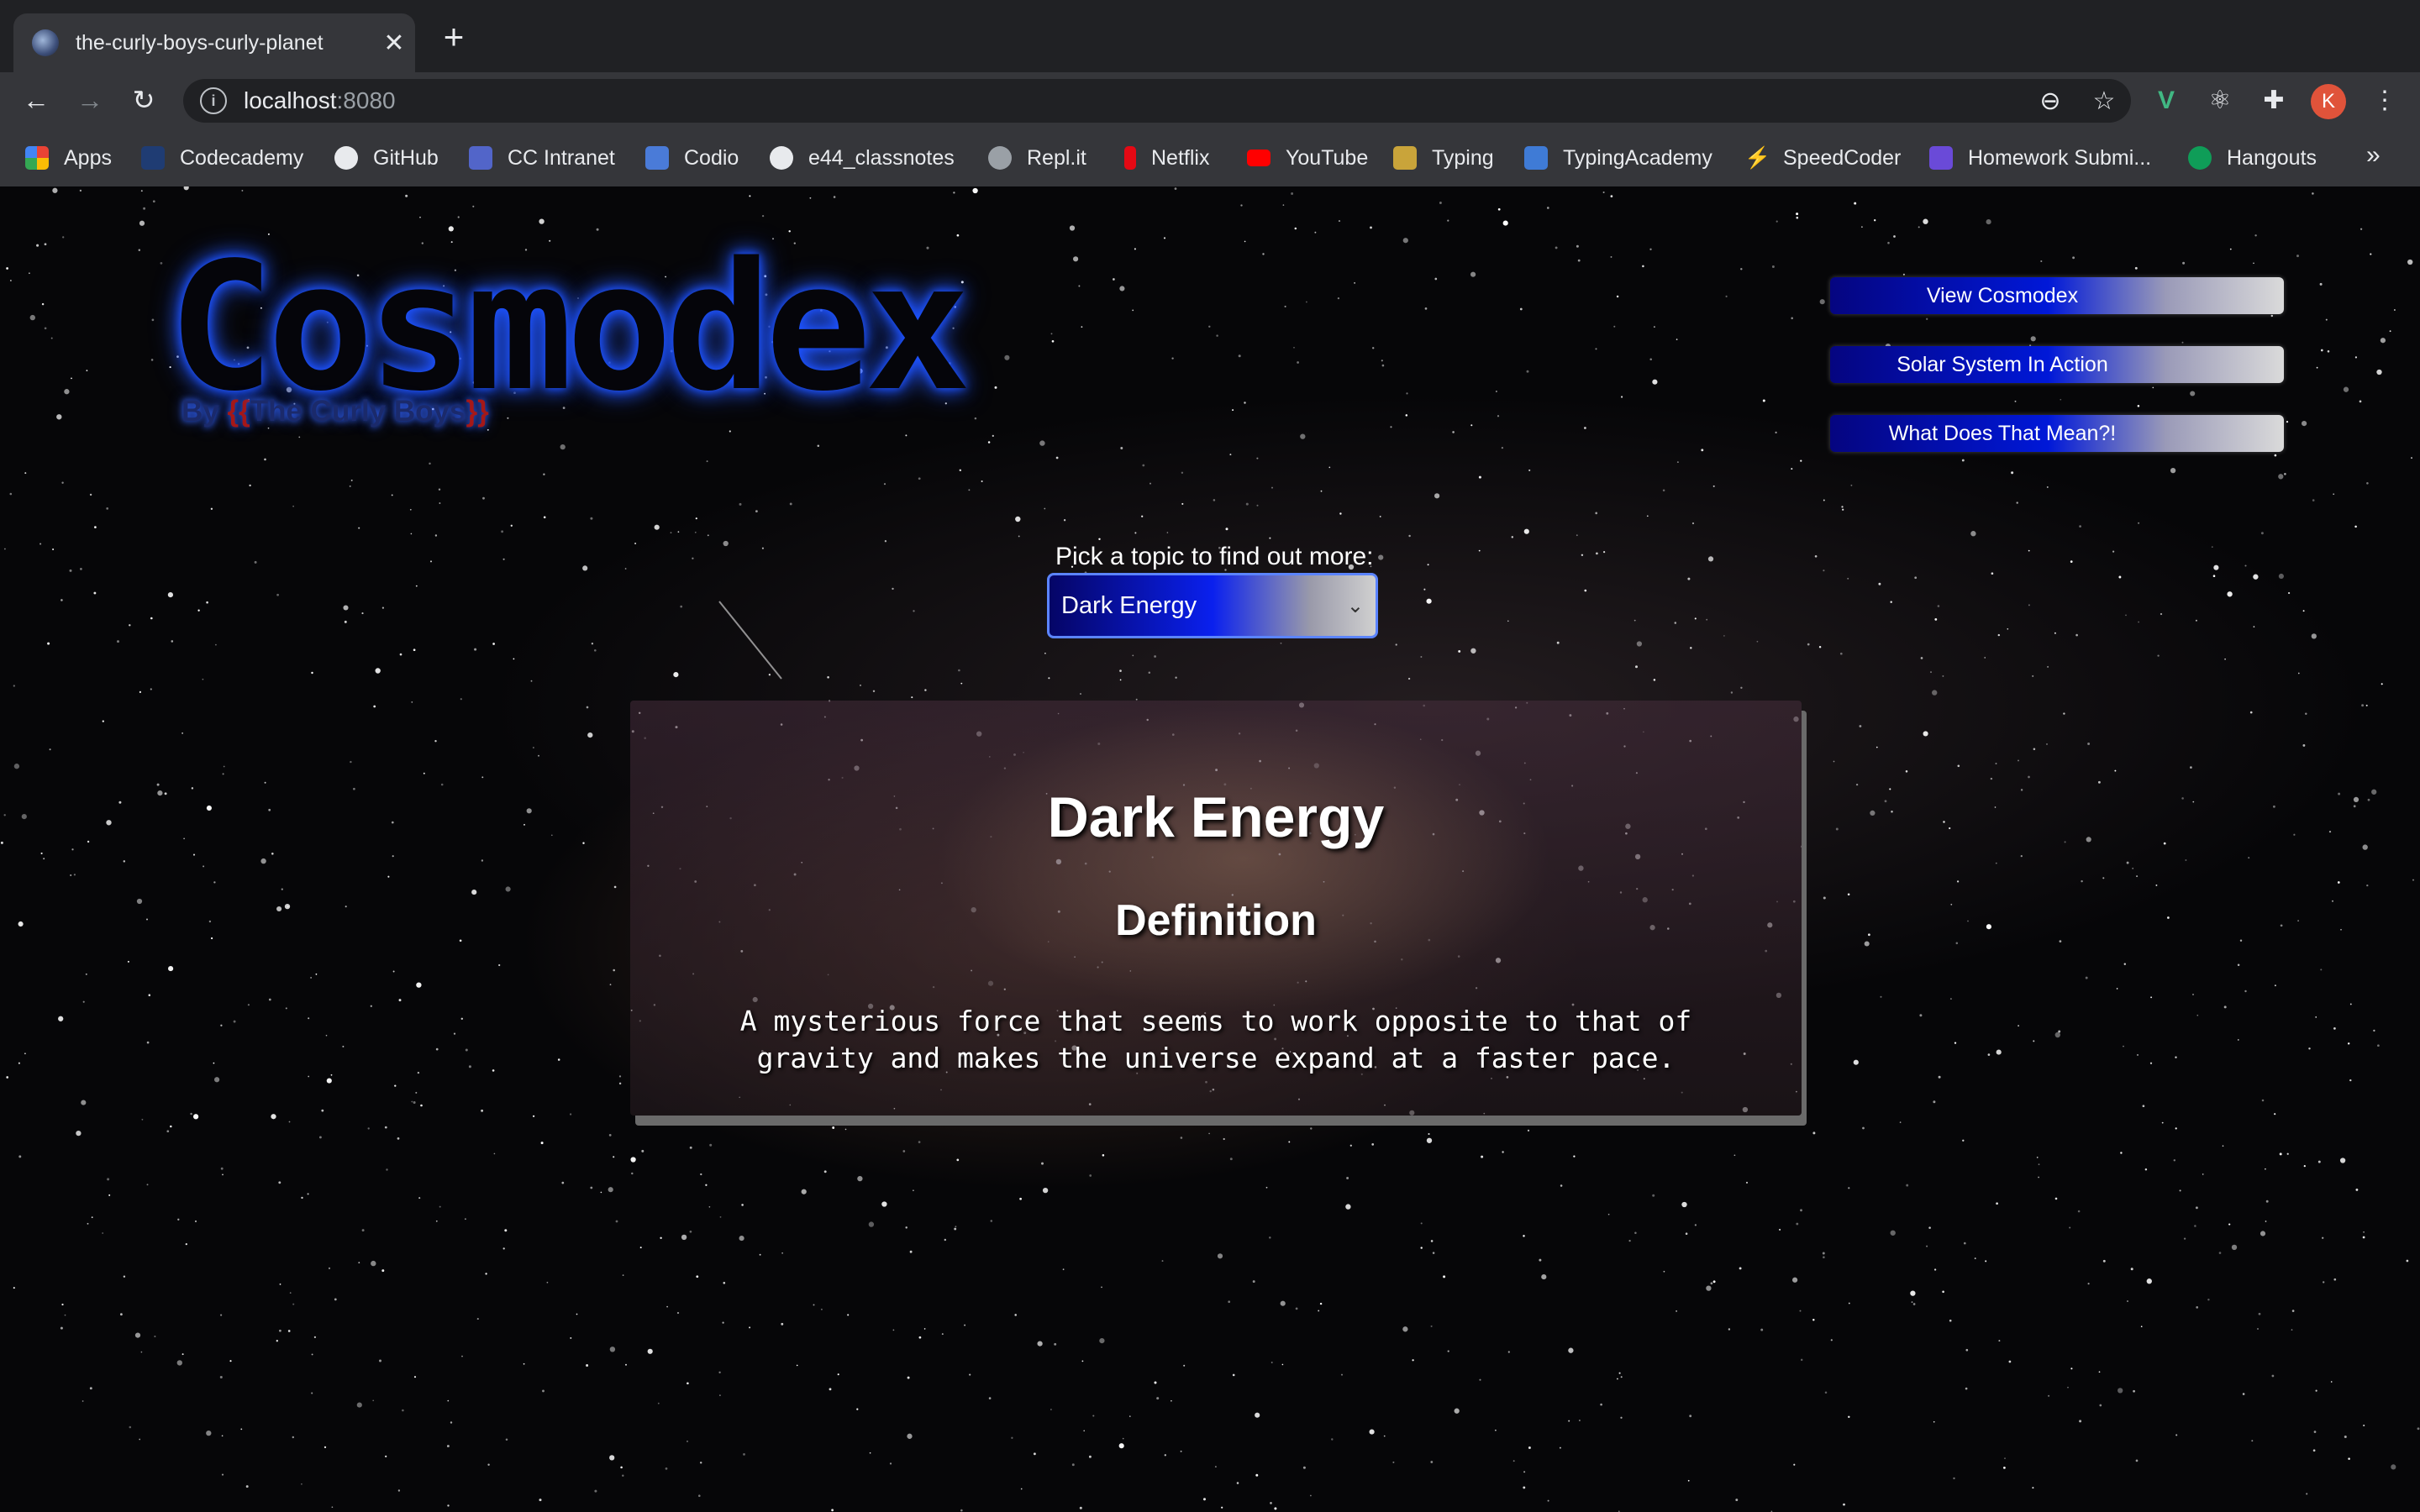 The width and height of the screenshot is (2420, 1512). Describe the element at coordinates (1443, 158) in the screenshot. I see `bookmark-typing: Typing` at that location.